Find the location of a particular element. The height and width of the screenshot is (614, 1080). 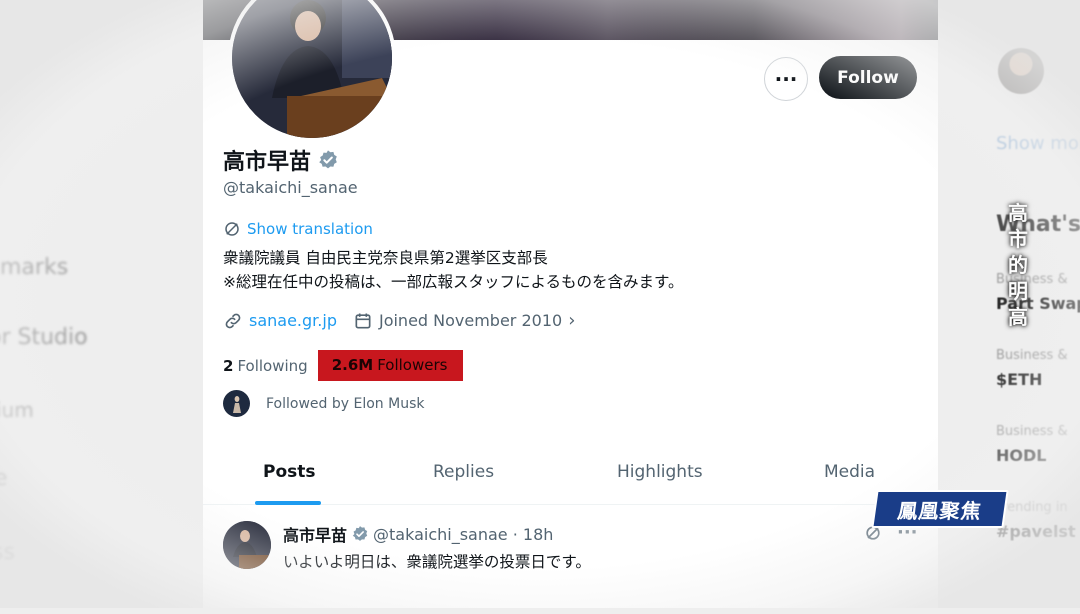

tweet-text: いよいよ明日は、衆議院選挙の投票日です。 is located at coordinates (437, 562).